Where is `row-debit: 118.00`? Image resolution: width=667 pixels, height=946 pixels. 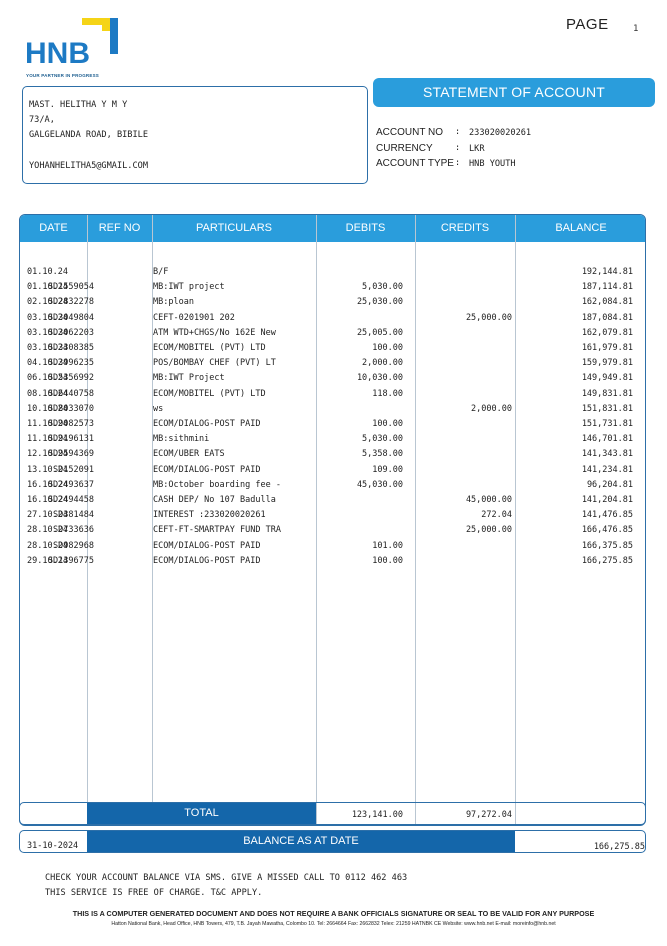
row-debit: 118.00 is located at coordinates (387, 393).